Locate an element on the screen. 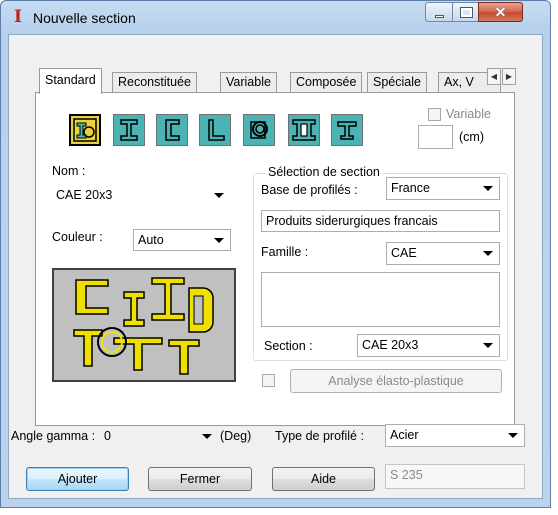 The width and height of the screenshot is (558, 515). user-profile-icon is located at coordinates (85, 130).